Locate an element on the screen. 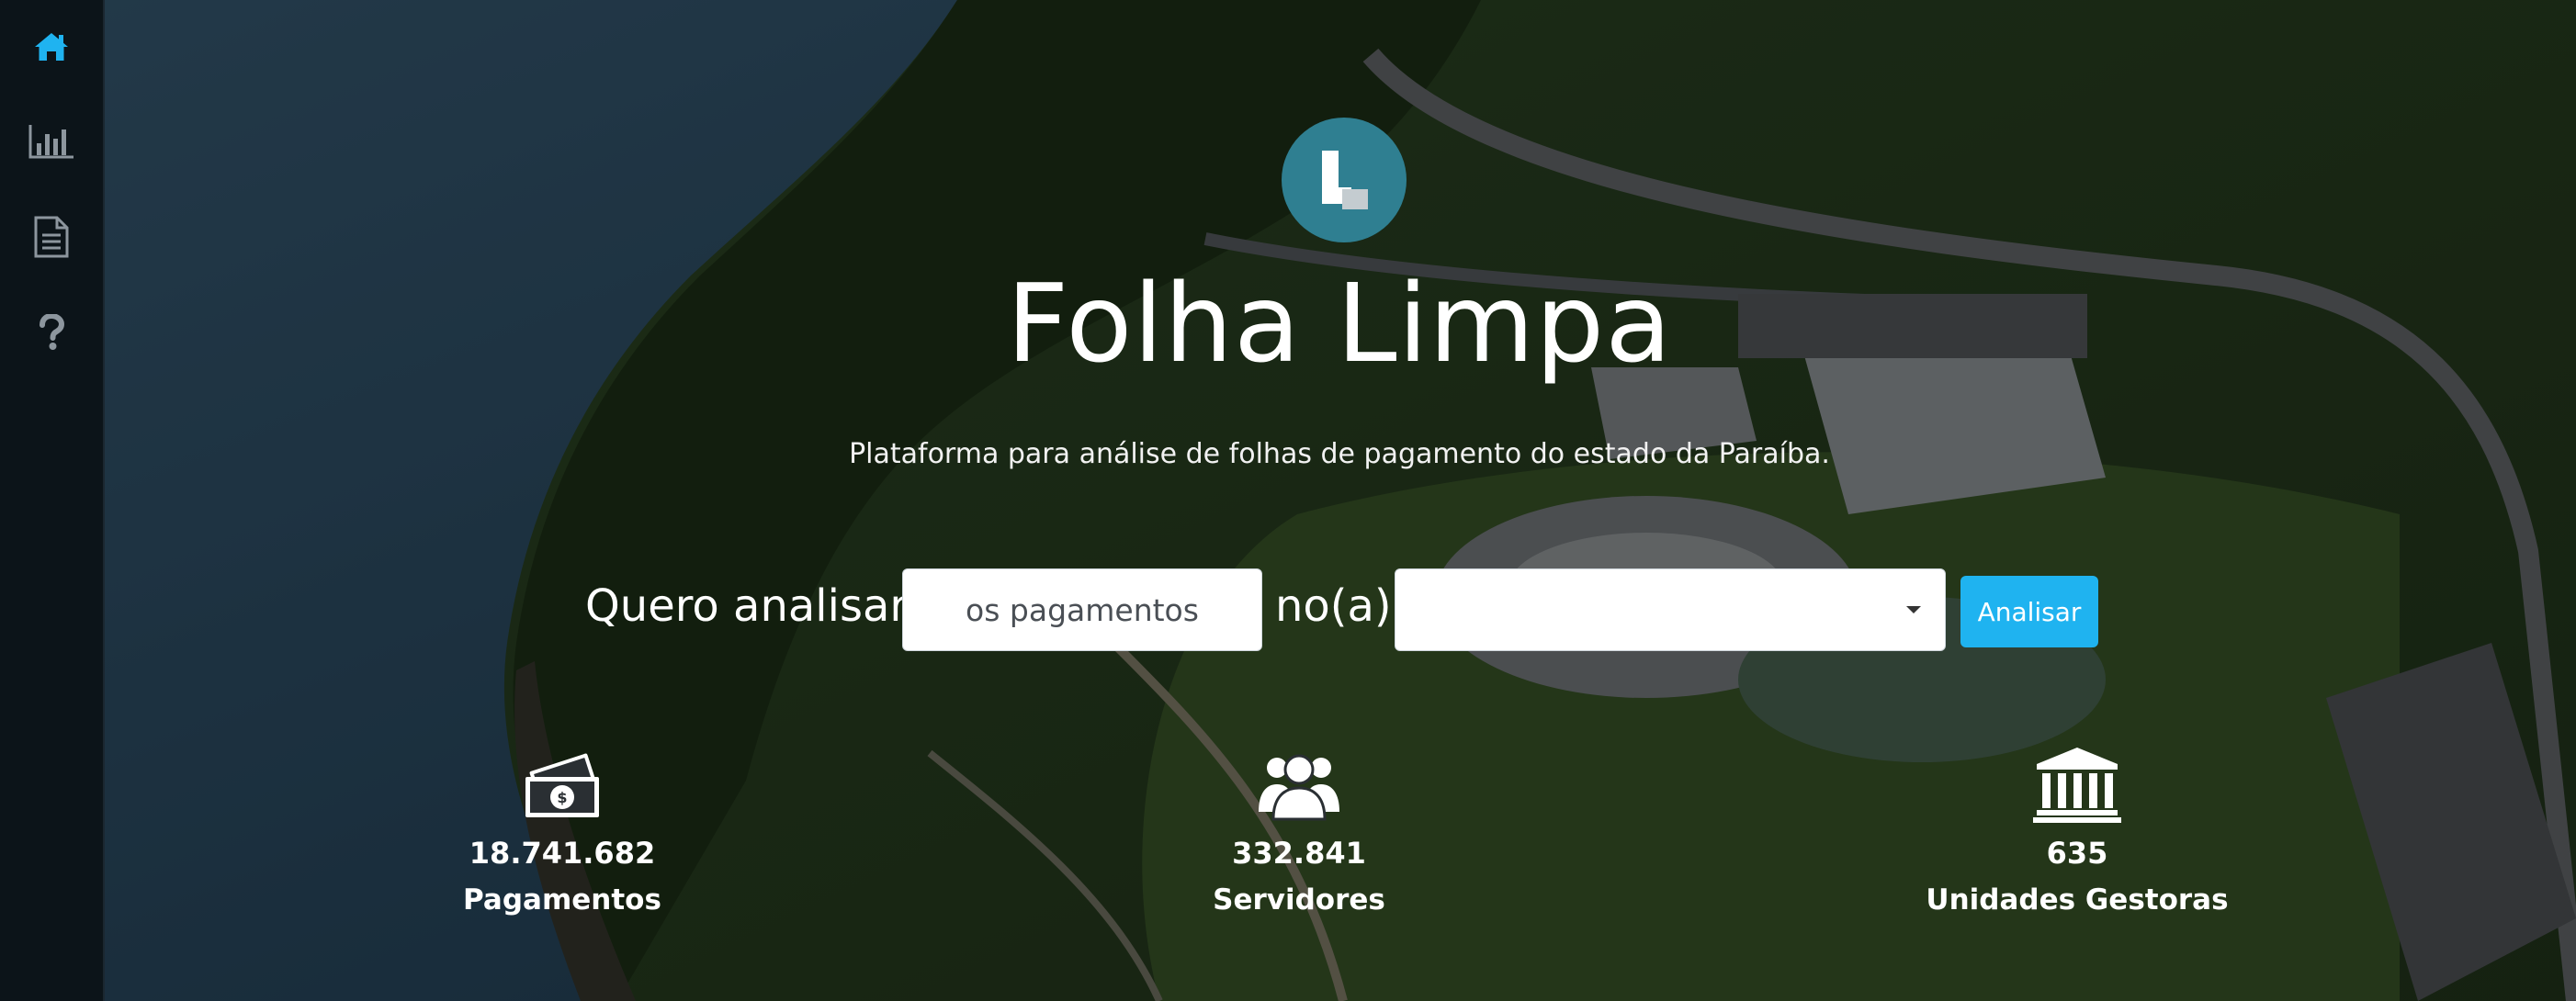 Image resolution: width=2576 pixels, height=1001 pixels. money-icon: $ is located at coordinates (562, 785).